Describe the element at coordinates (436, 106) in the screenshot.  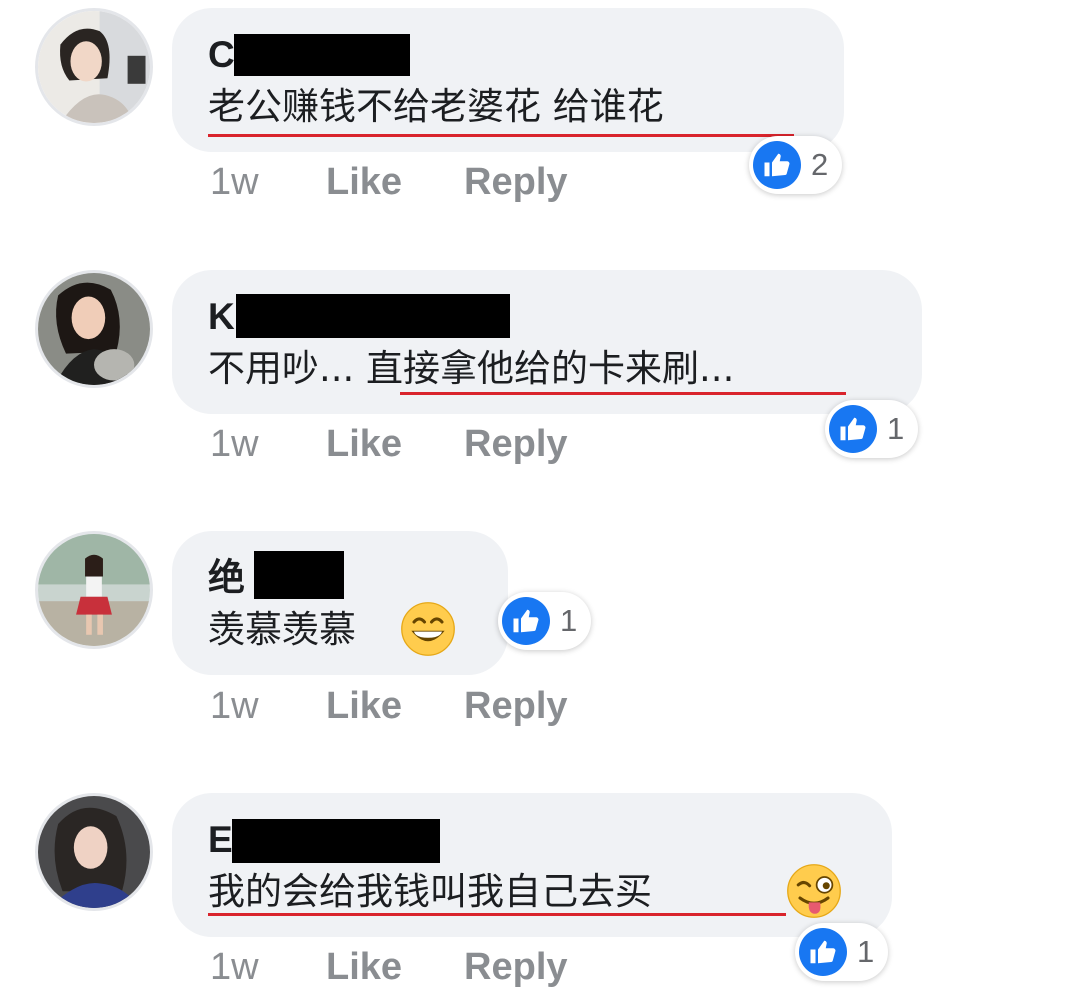
I see `comment-text: 老公赚钱不给老婆花 给谁花` at that location.